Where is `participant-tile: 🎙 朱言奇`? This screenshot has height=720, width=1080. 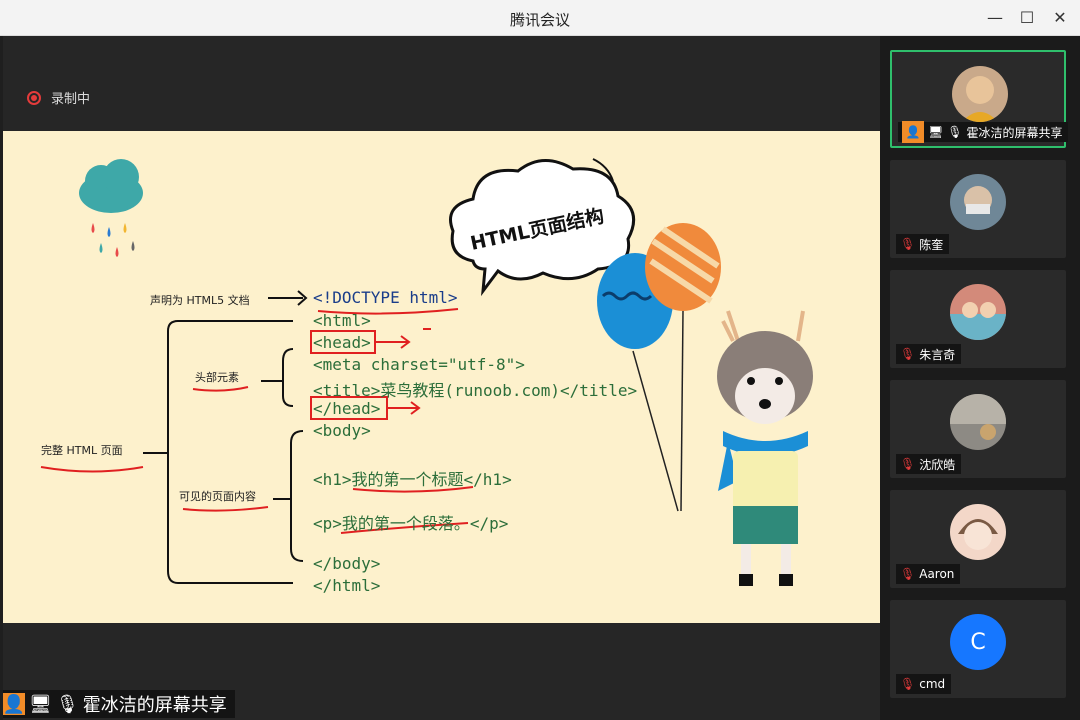
participant-tile: 🎙 朱言奇 is located at coordinates (978, 319).